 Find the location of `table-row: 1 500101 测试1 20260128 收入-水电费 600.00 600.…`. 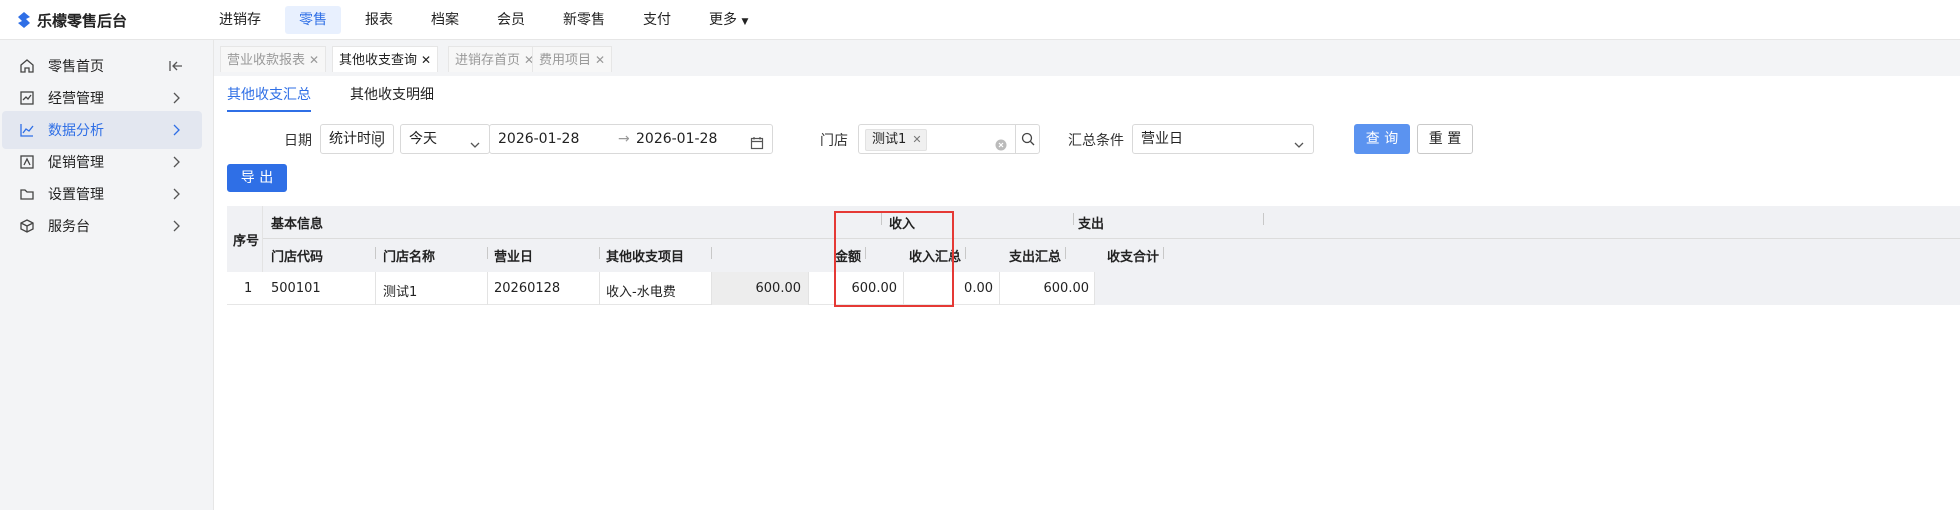

table-row: 1 500101 测试1 20260128 收入-水电费 600.00 600.… is located at coordinates (1093, 288).